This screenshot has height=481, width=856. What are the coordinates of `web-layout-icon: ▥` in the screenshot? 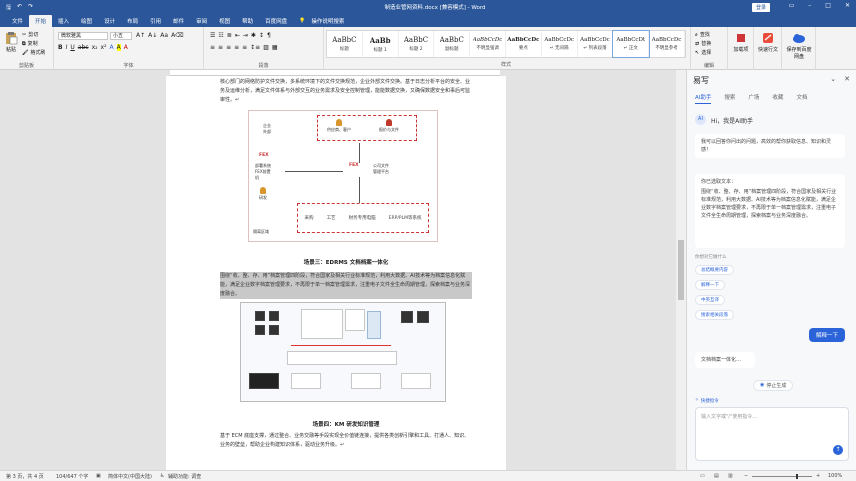 It's located at (730, 476).